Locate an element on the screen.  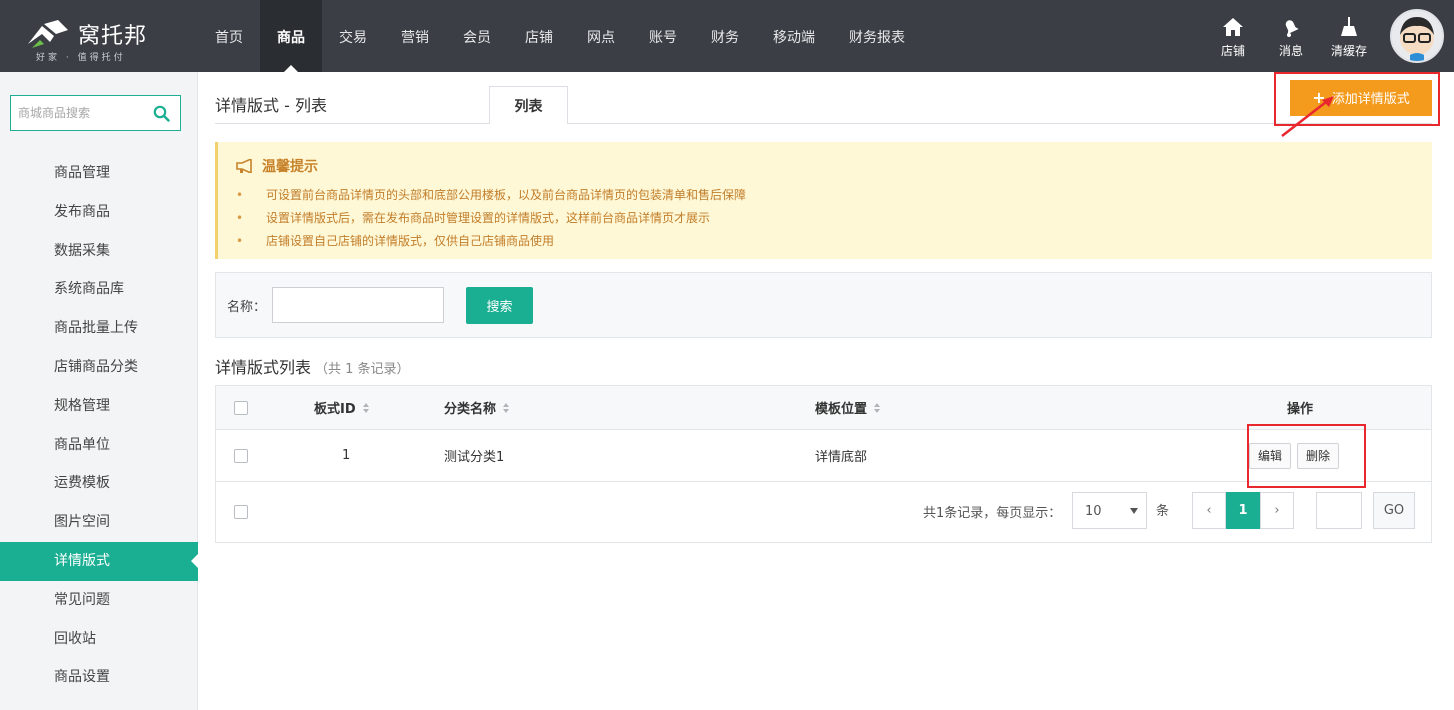
sidebar-item-spec-management: 规格管理 is located at coordinates (99, 406).